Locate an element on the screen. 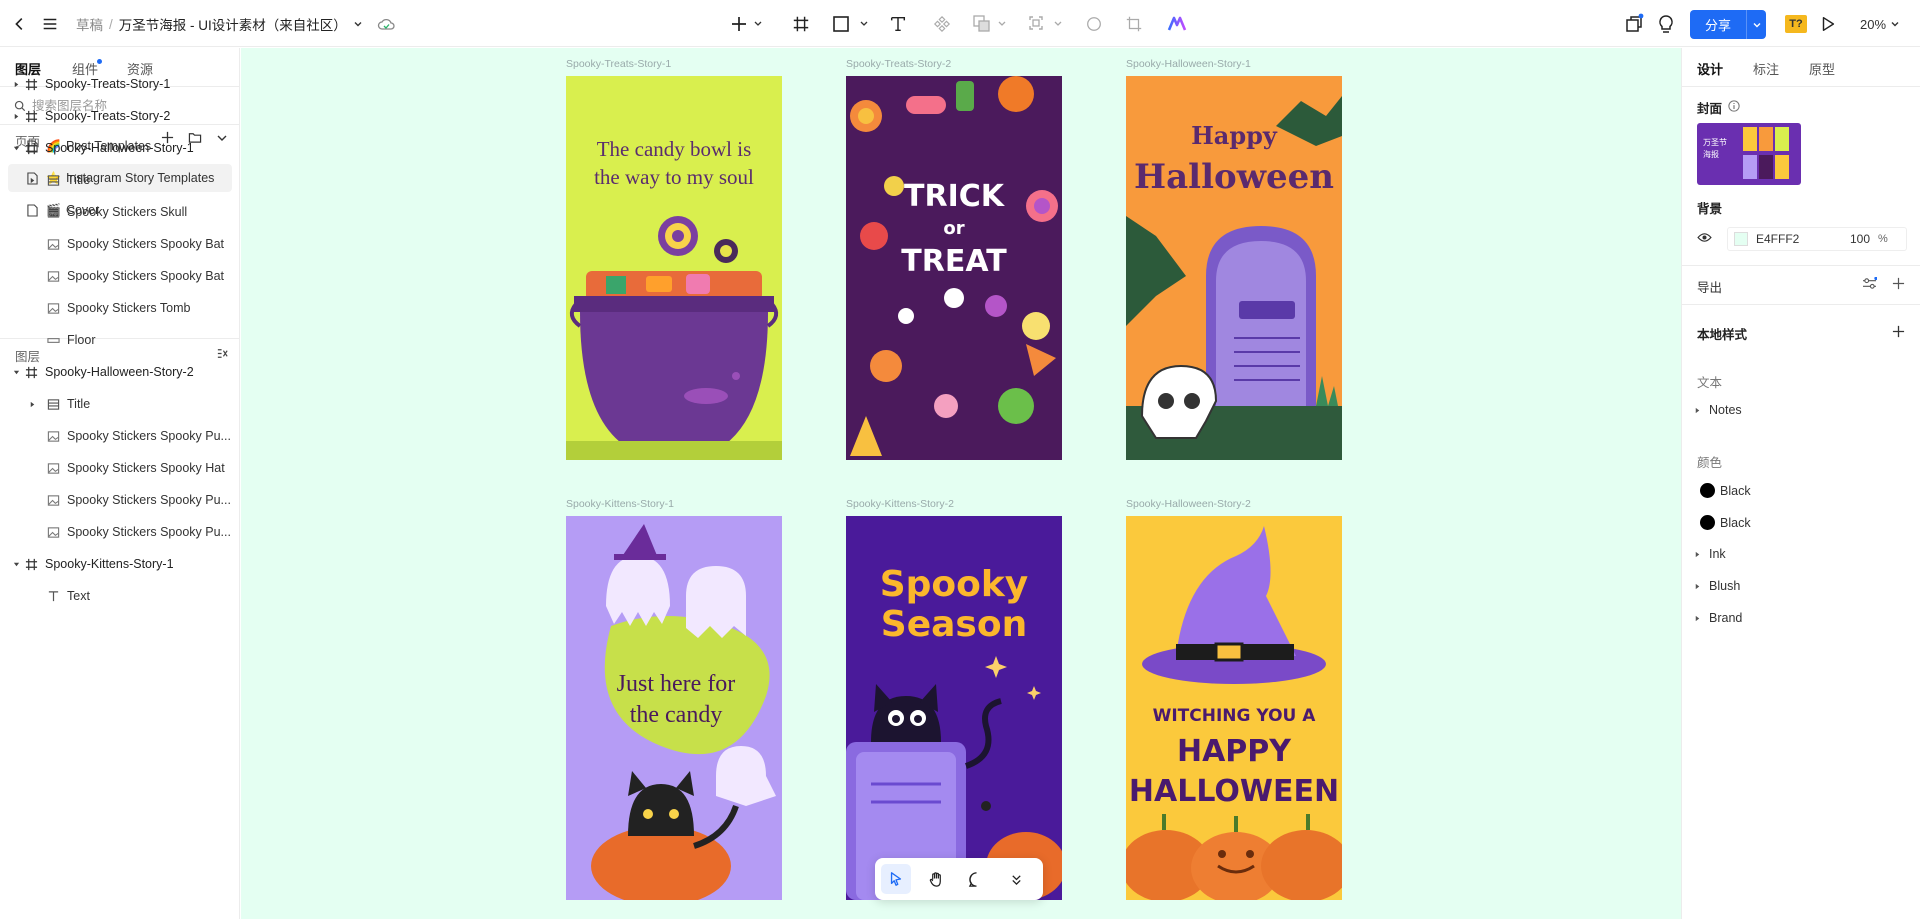 The image size is (1920, 919). tab-prototype: 原型 is located at coordinates (1822, 68).